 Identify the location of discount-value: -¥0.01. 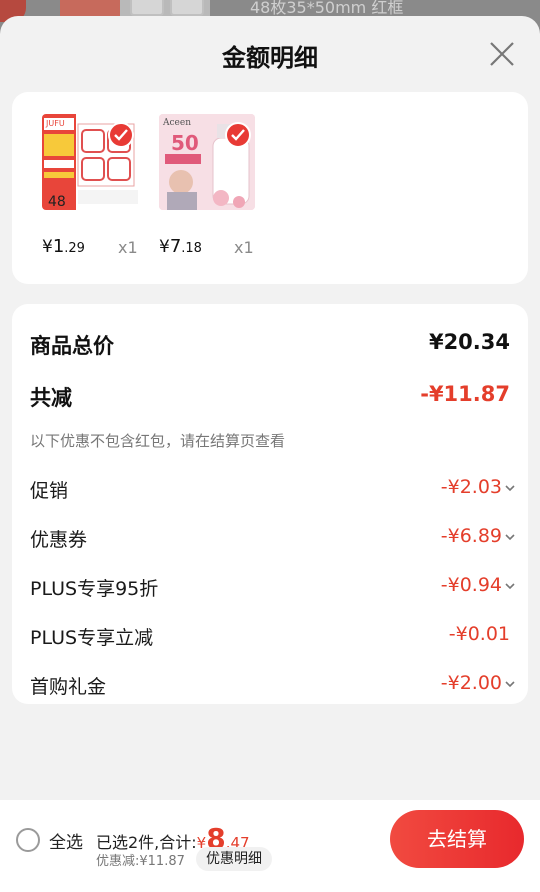
(479, 634).